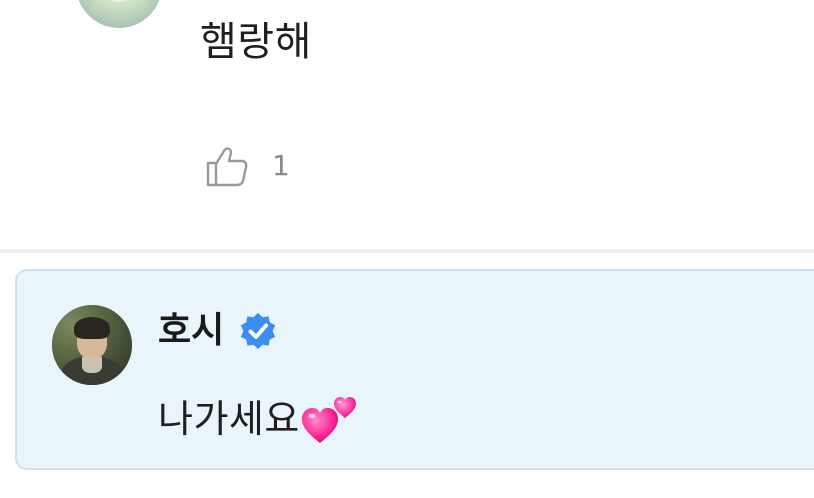  Describe the element at coordinates (191, 331) in the screenshot. I see `reply-author-name: 호시` at that location.